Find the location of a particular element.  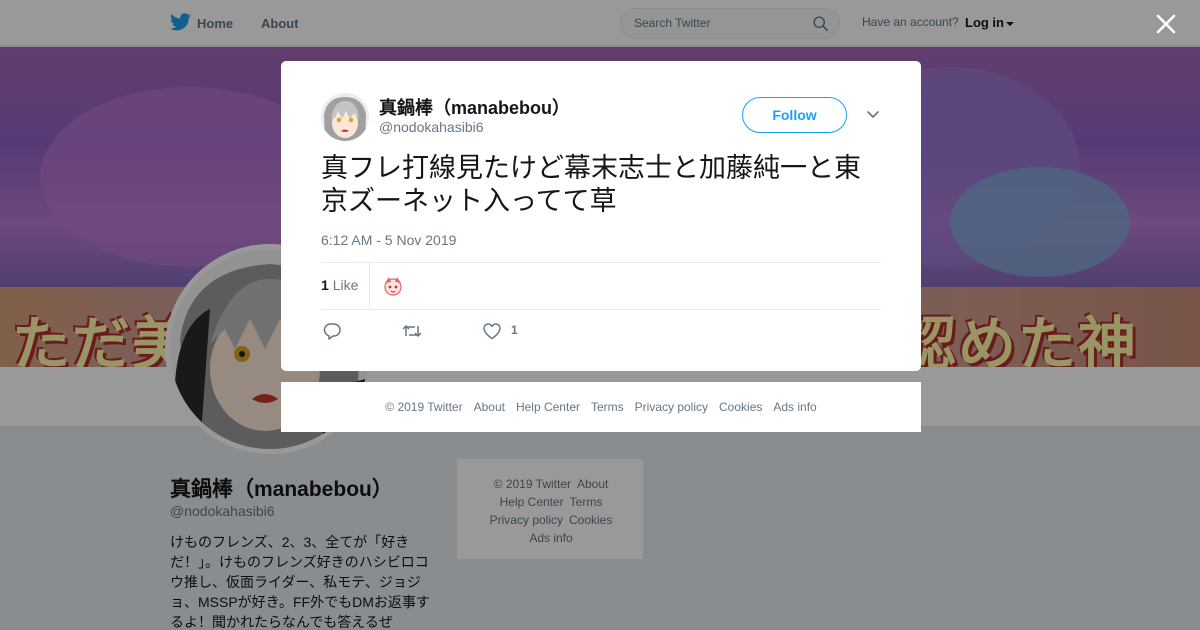

stats-divider-bottom is located at coordinates (601, 309).